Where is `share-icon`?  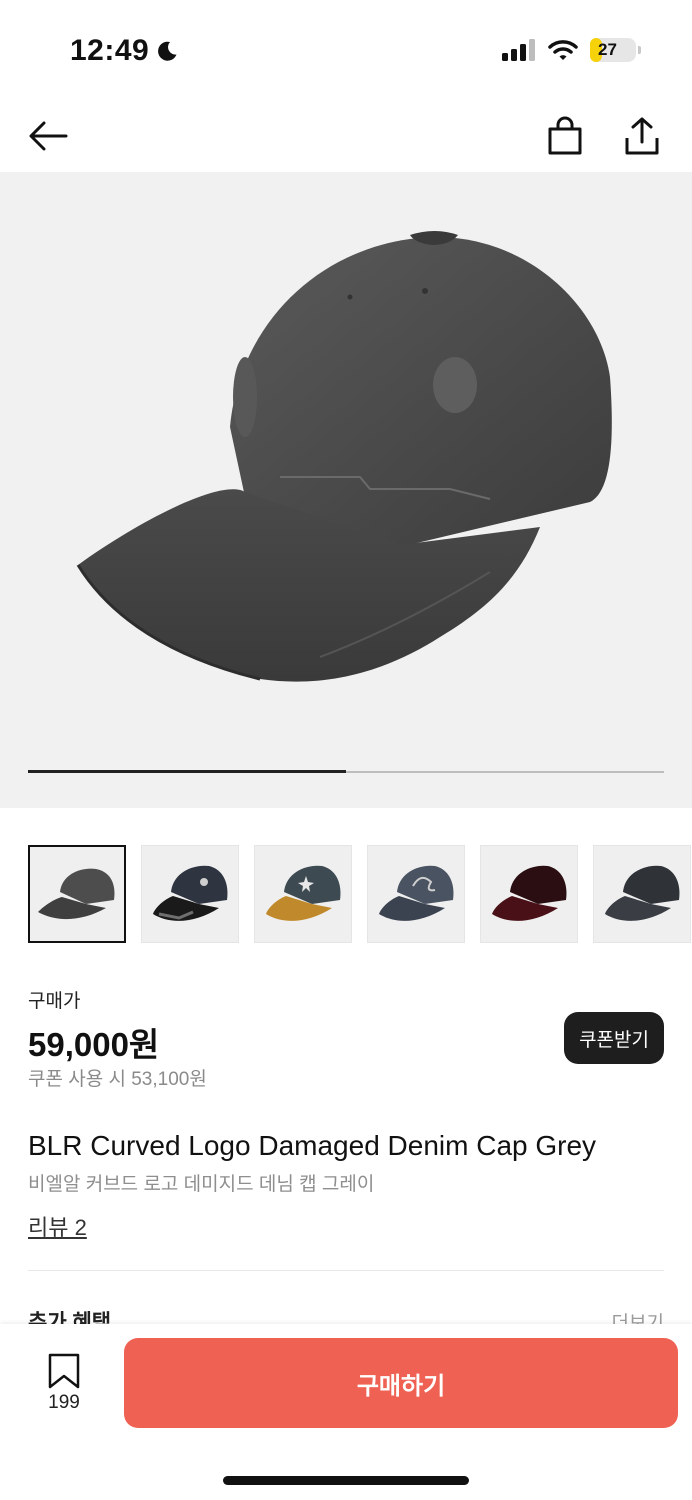 share-icon is located at coordinates (642, 136).